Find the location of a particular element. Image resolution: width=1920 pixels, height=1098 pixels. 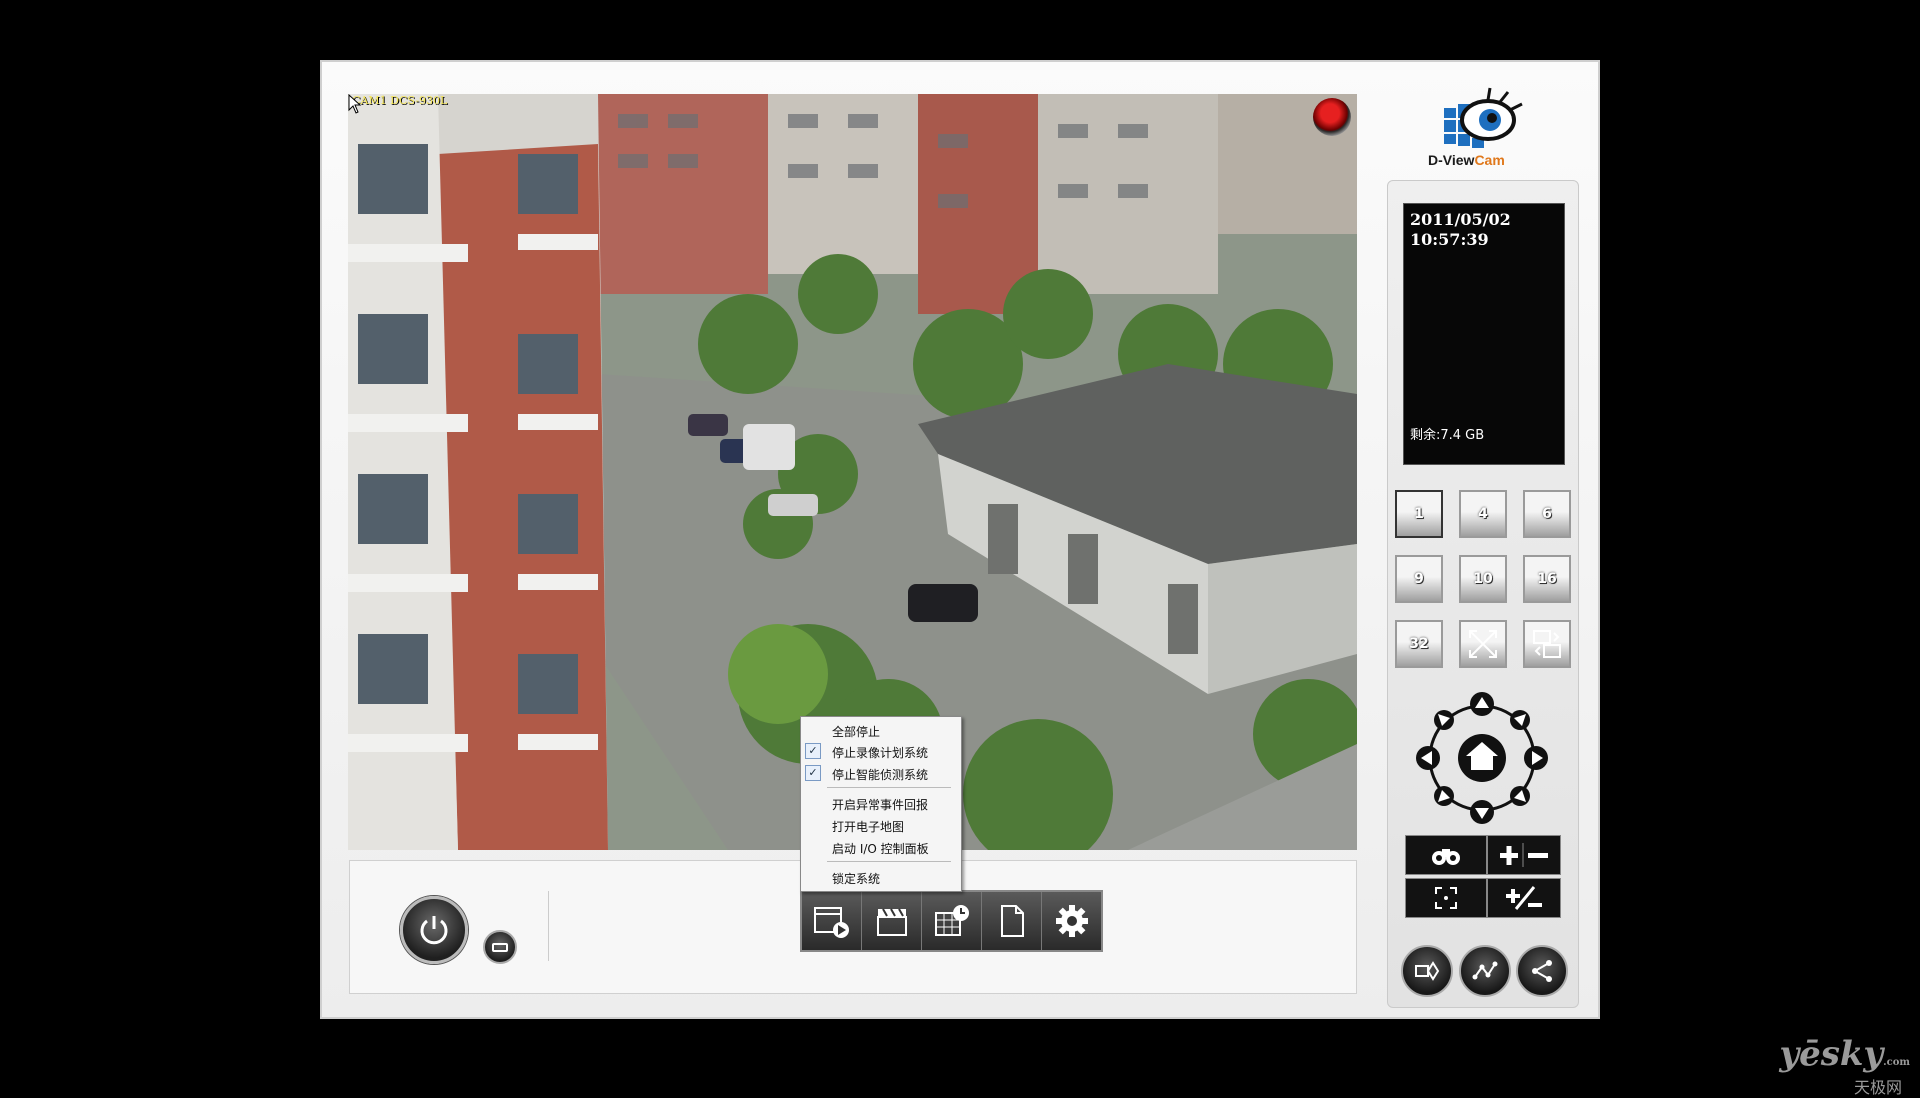

swap-view-button is located at coordinates (1547, 644).